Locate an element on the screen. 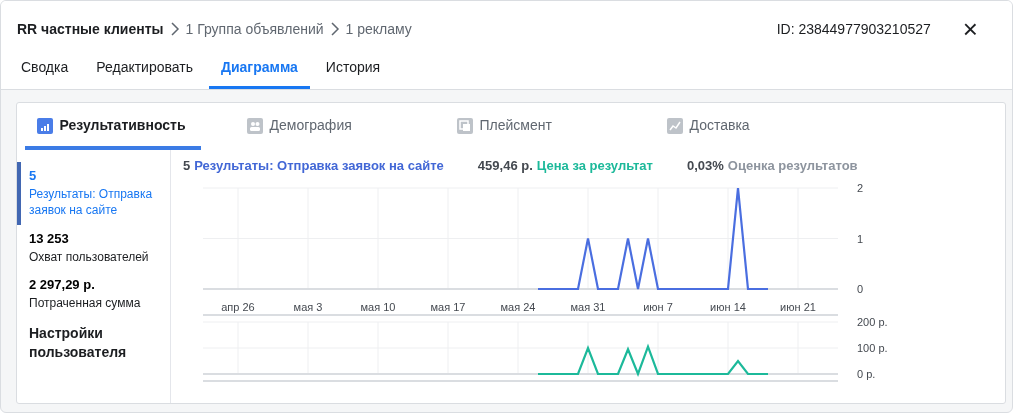 This screenshot has height=413, width=1013. axis-label: 0 р. is located at coordinates (866, 373).